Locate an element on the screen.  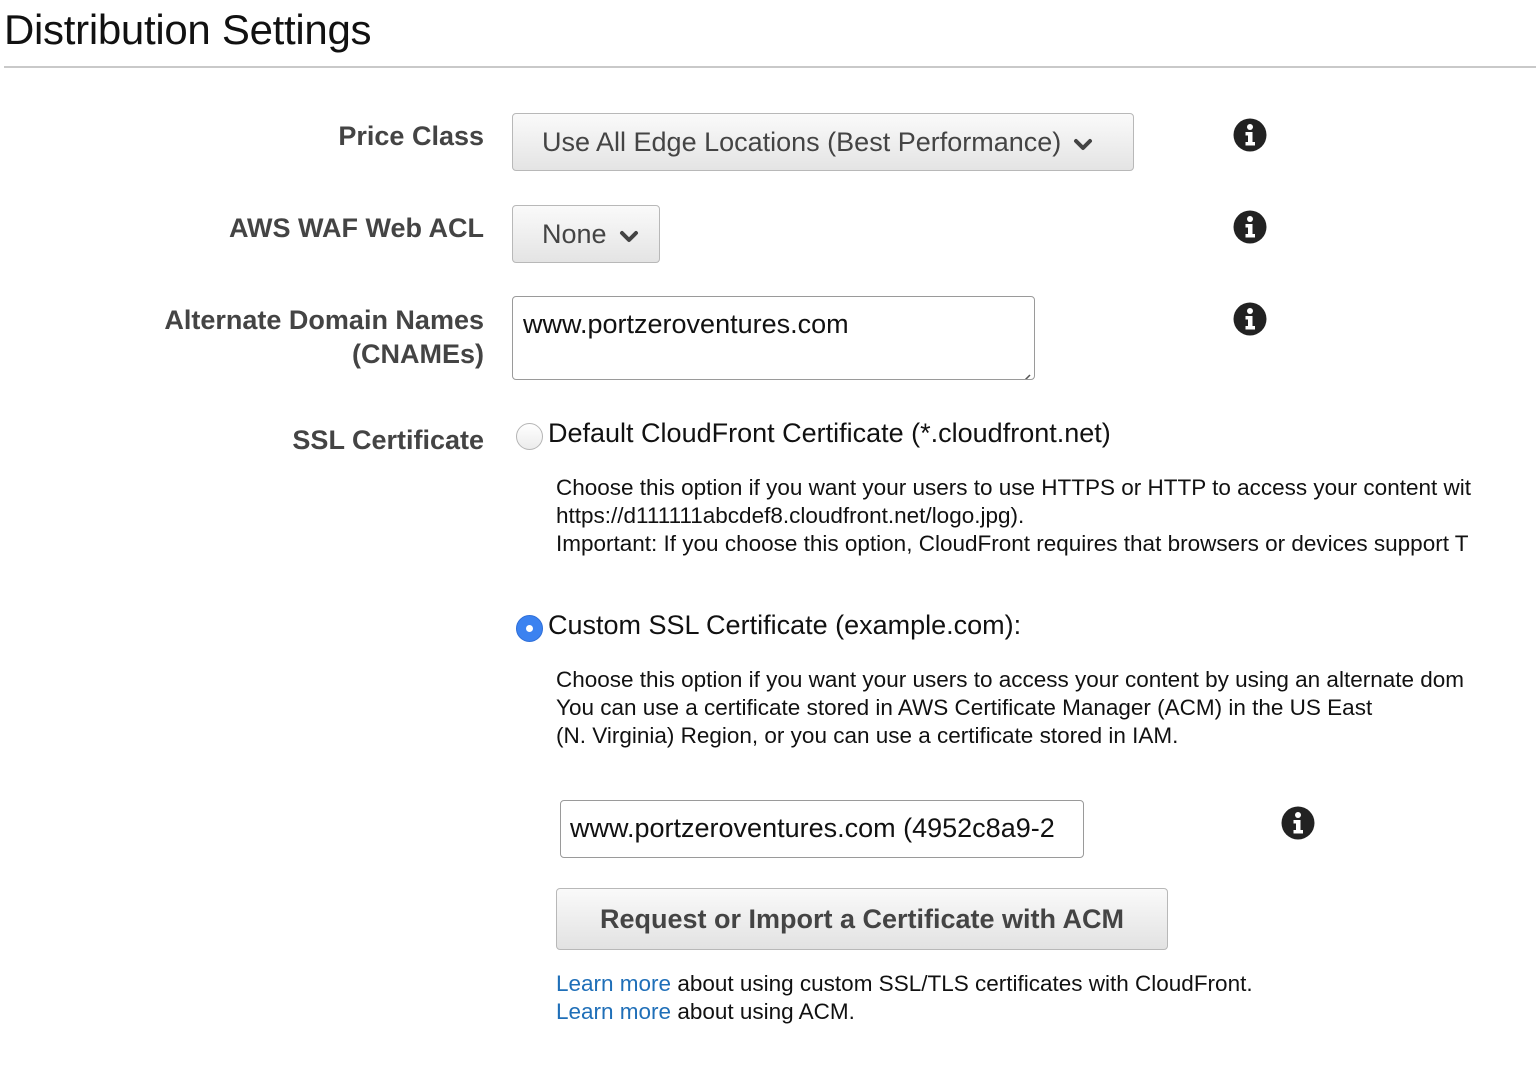
custom-cert-label: Custom SSL Certificate (example.com): is located at coordinates (784, 625).